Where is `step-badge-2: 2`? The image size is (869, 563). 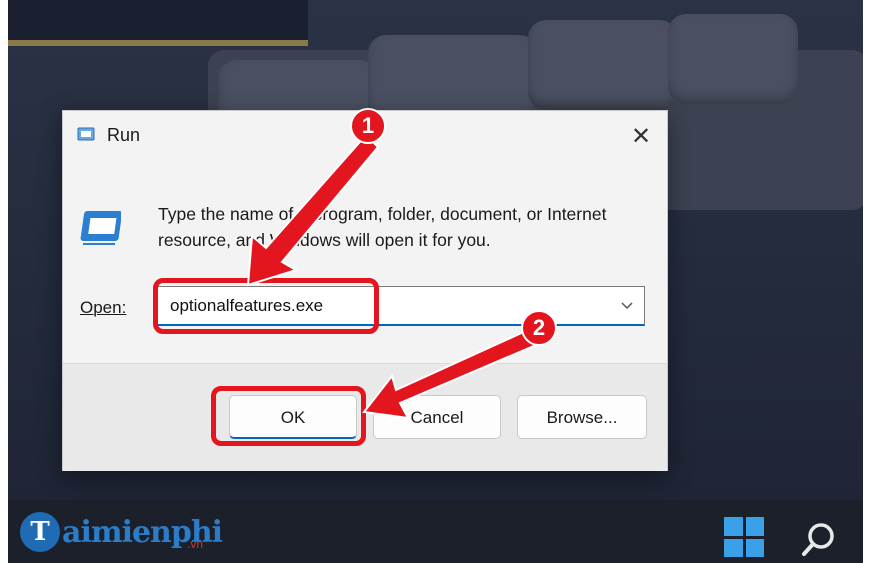
step-badge-2: 2 is located at coordinates (539, 328).